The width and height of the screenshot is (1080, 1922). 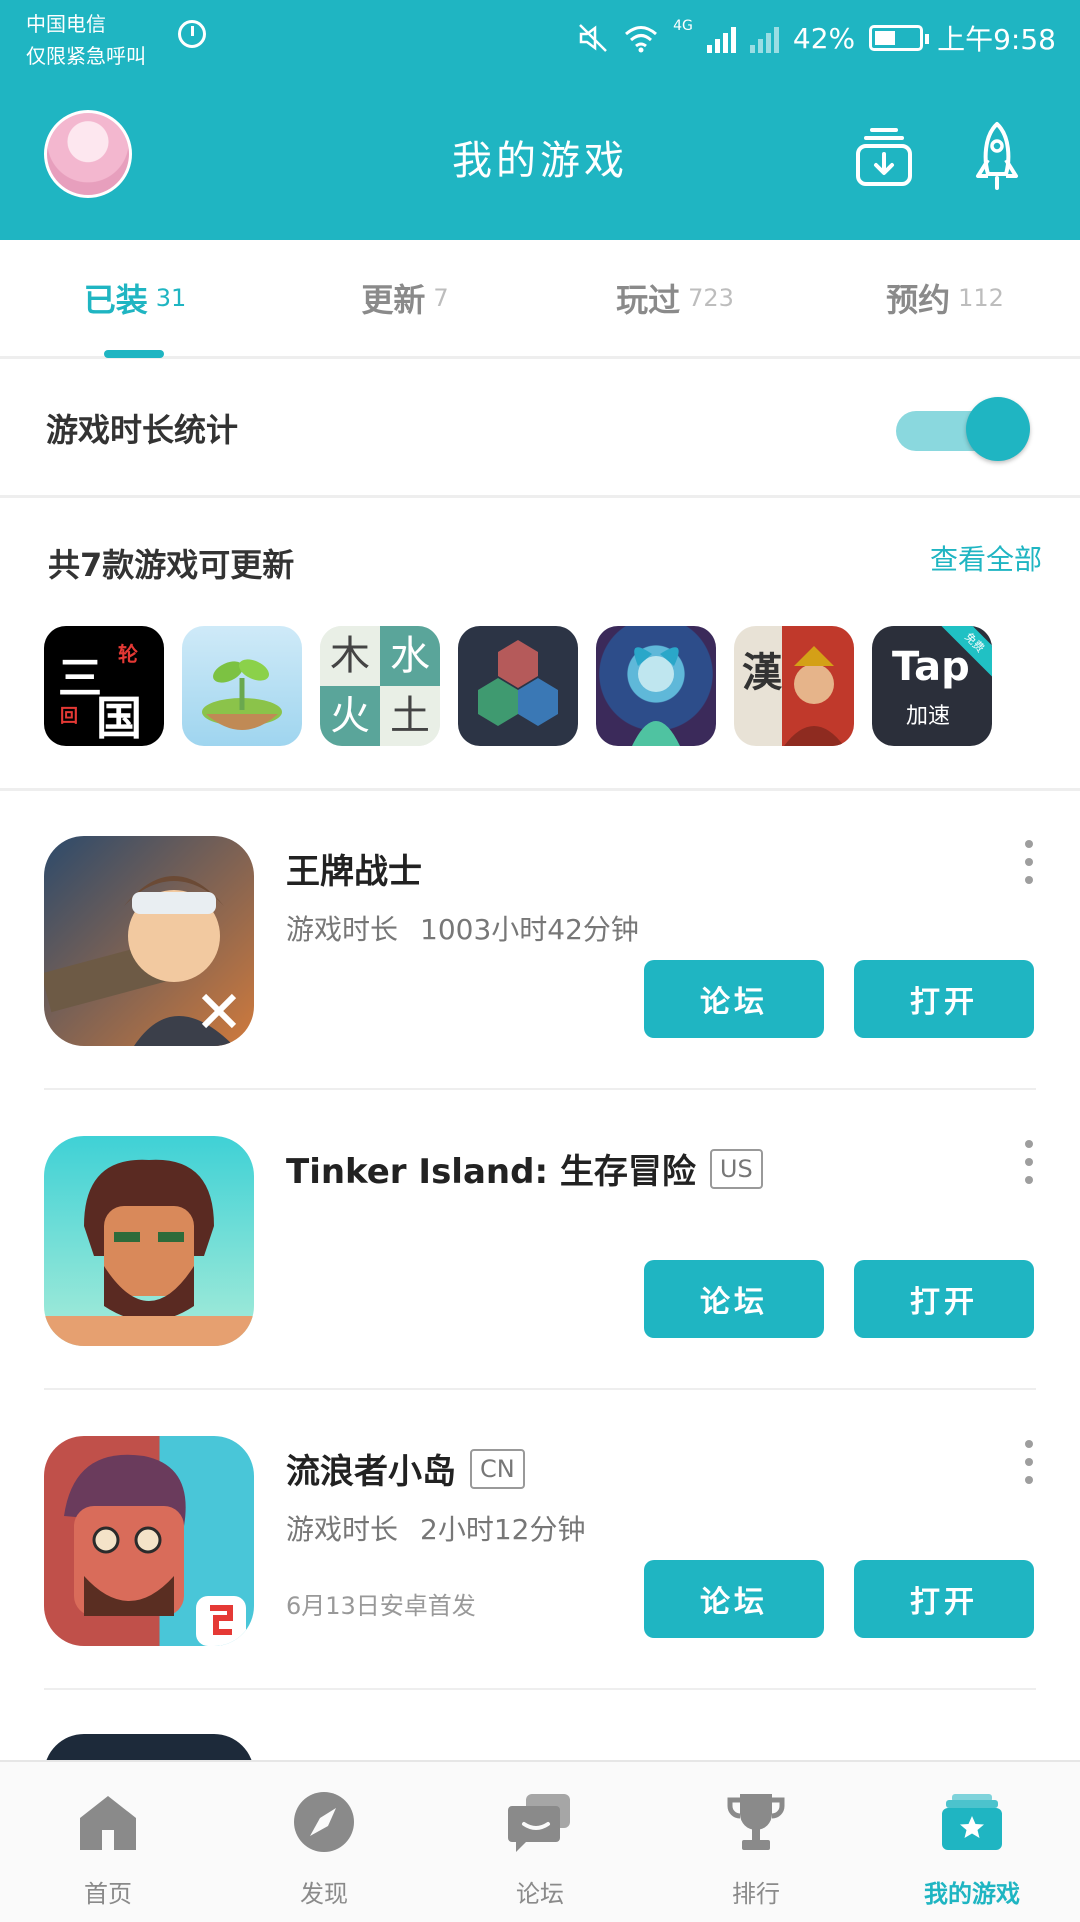 I want to click on tab-count: 112, so click(x=981, y=298).